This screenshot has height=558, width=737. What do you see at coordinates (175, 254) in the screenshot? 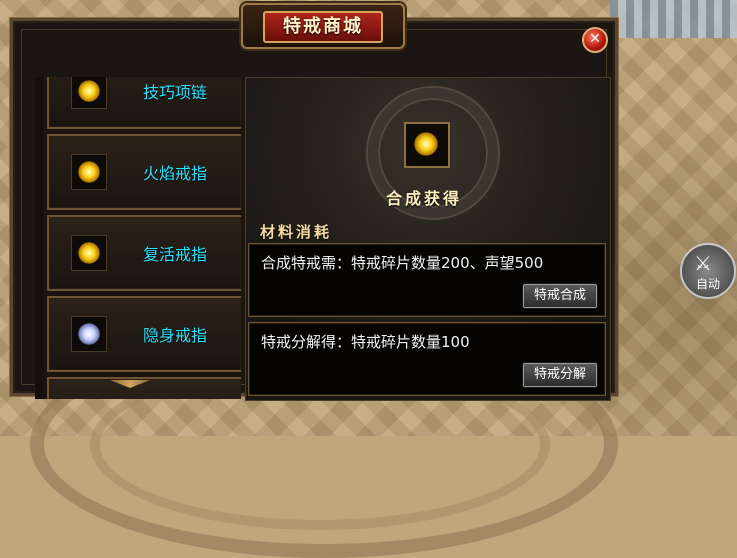
I see `item-label: 复活戒指` at bounding box center [175, 254].